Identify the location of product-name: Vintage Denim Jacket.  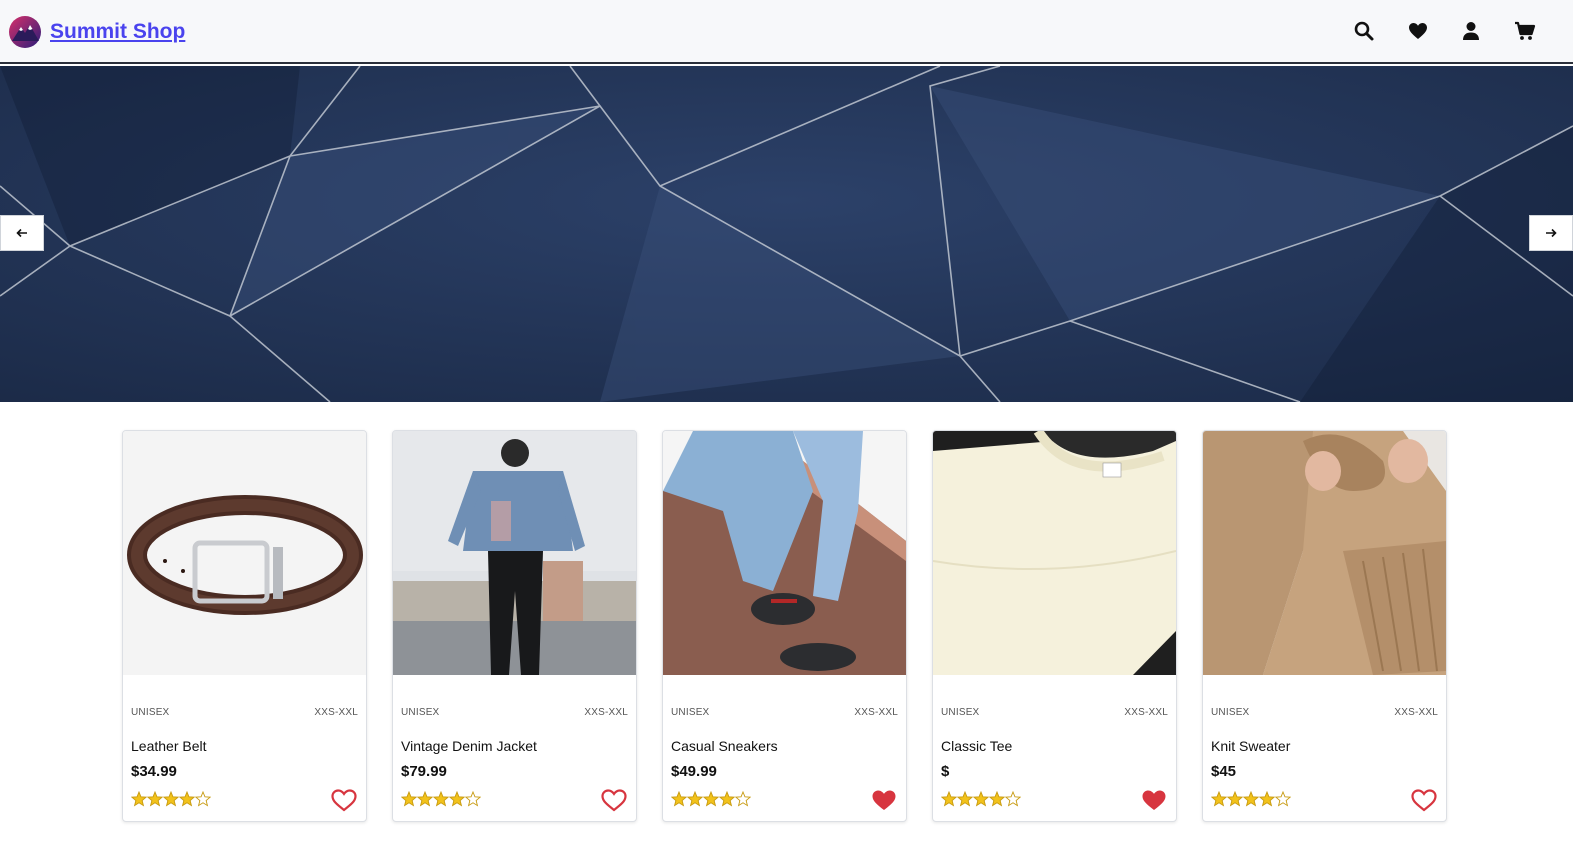
(469, 746).